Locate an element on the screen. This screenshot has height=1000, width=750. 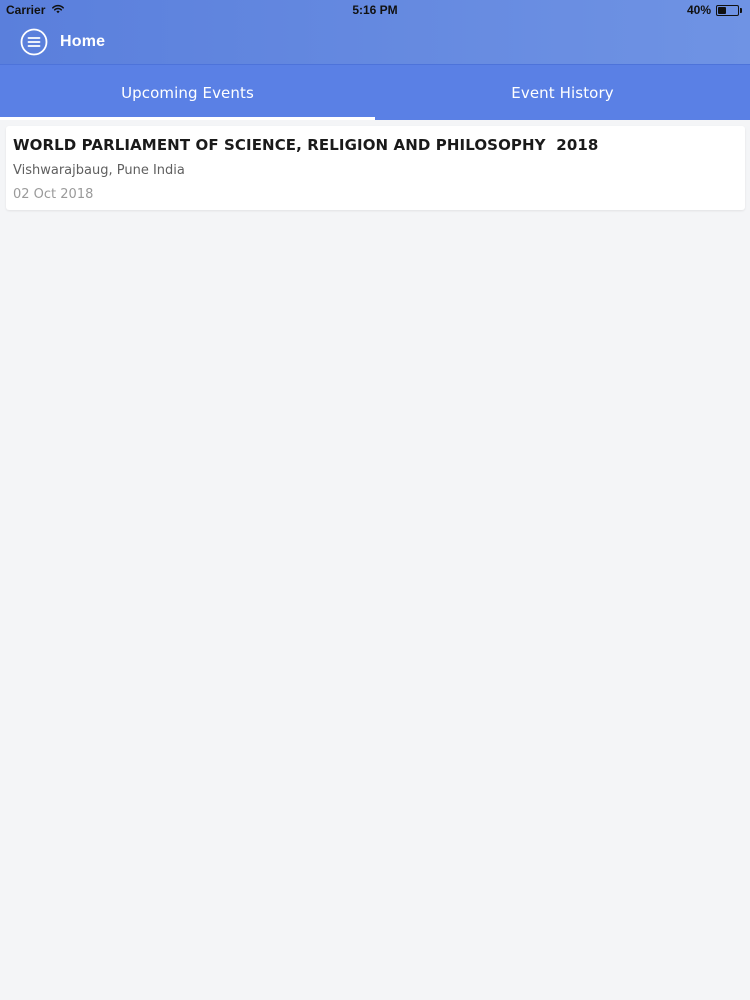
status-bar: Carrier 5:16 PM 40% is located at coordinates (375, 11).